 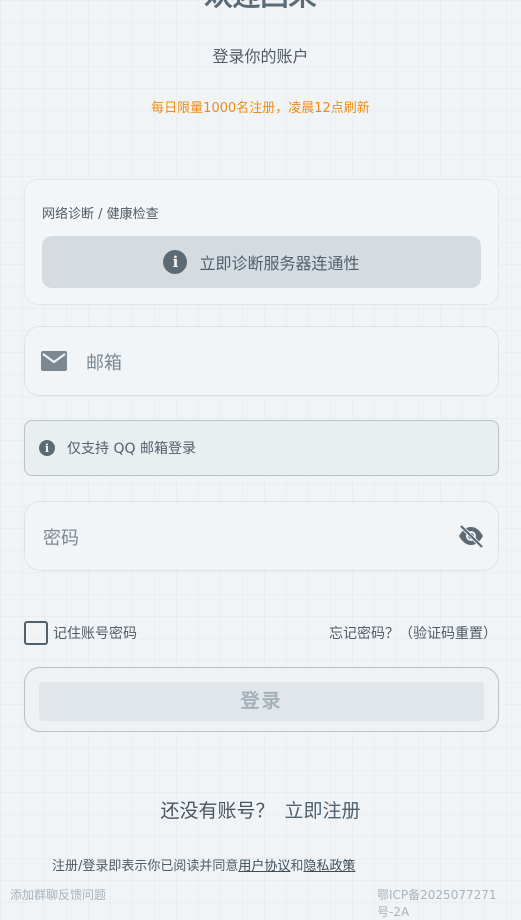 What do you see at coordinates (449, 903) in the screenshot?
I see `icp-link: 鄂ICP备2025077271号-2A` at bounding box center [449, 903].